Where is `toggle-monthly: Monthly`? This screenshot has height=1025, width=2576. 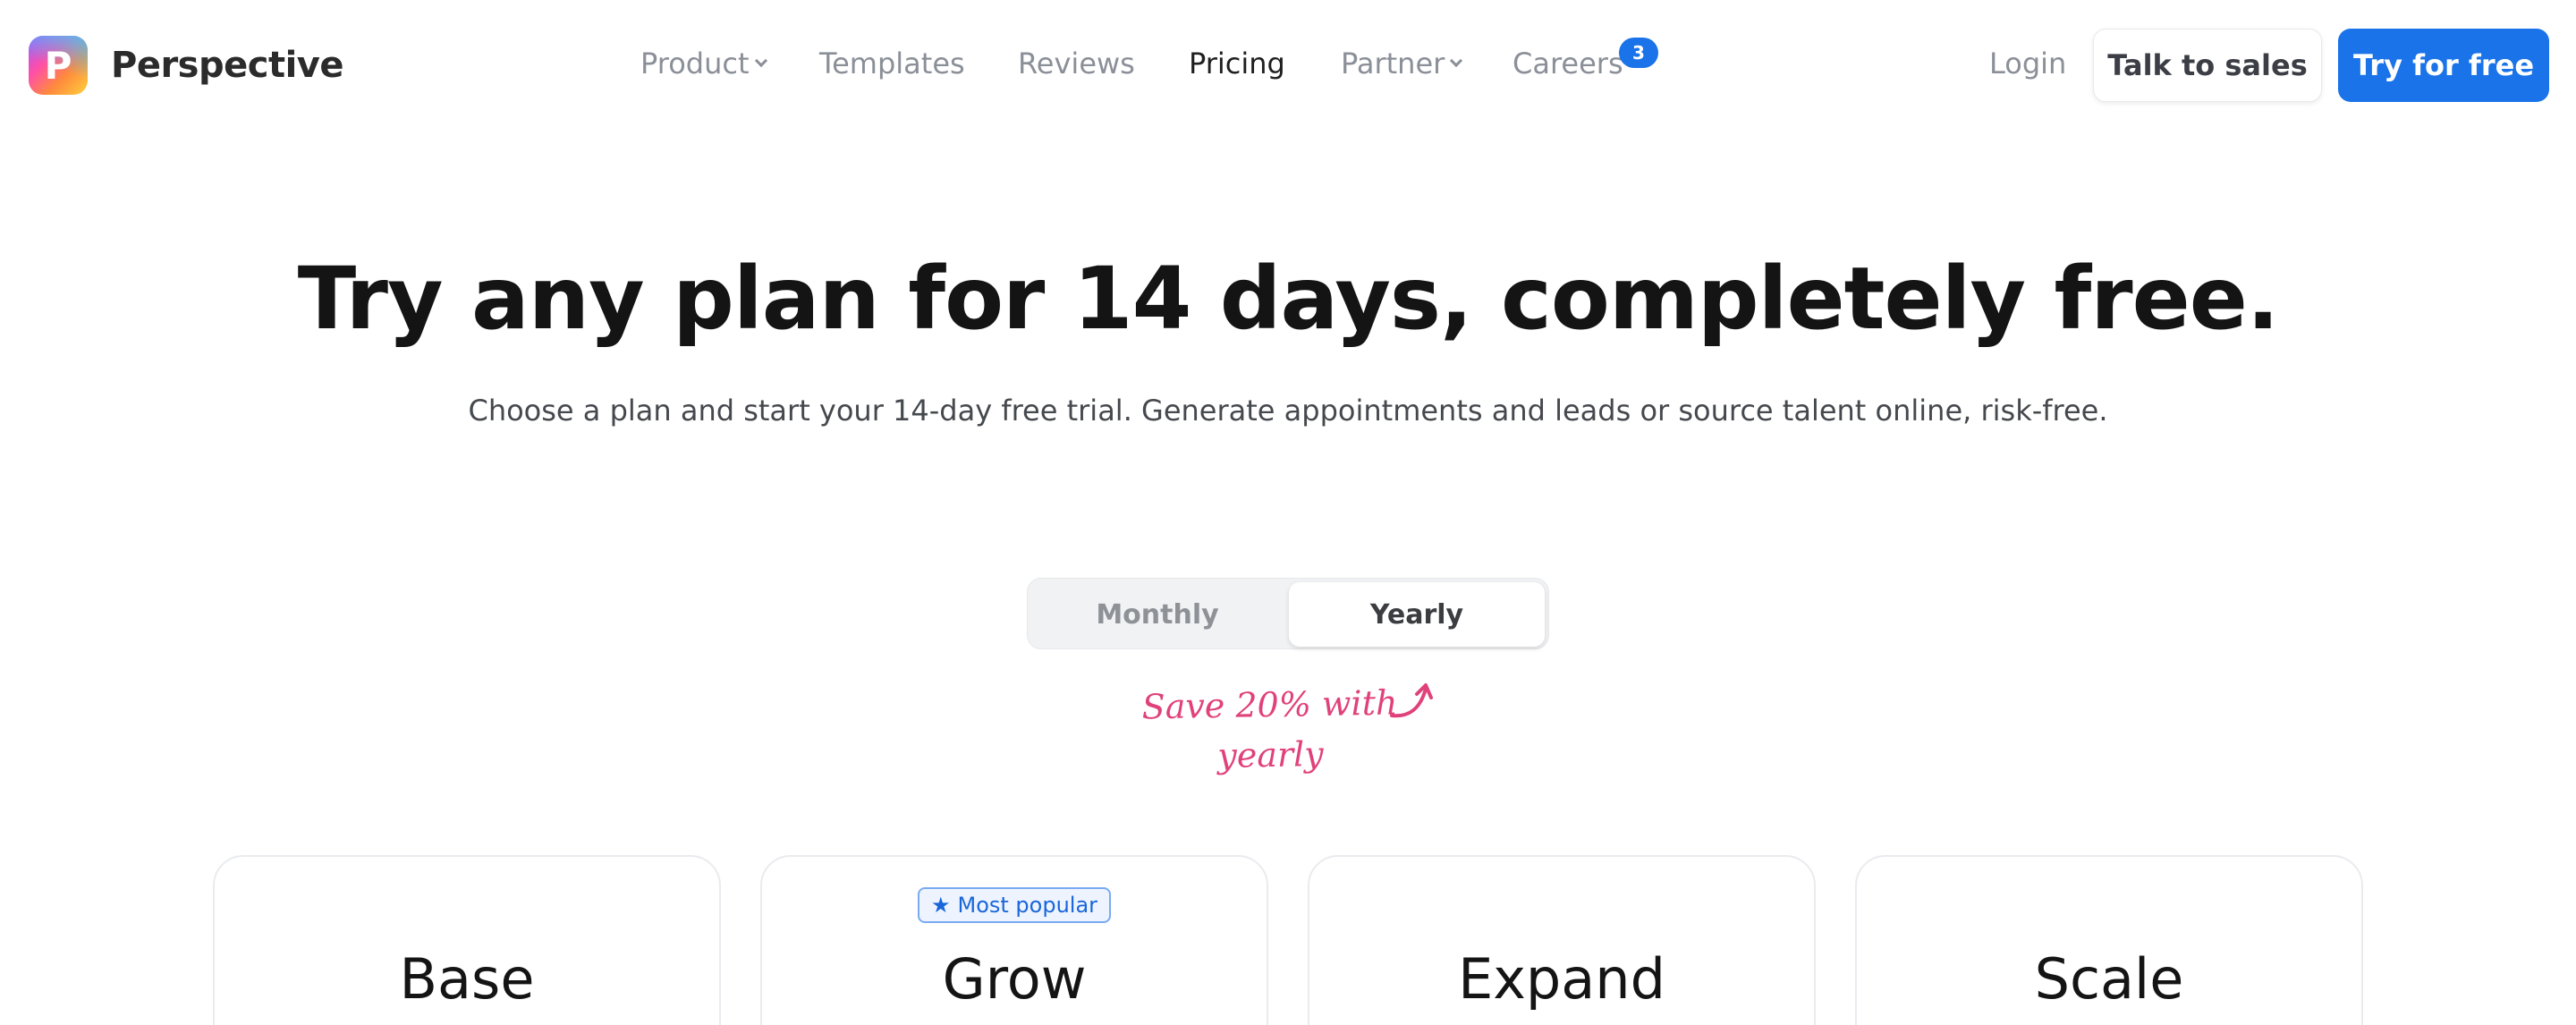
toggle-monthly: Monthly is located at coordinates (1157, 615).